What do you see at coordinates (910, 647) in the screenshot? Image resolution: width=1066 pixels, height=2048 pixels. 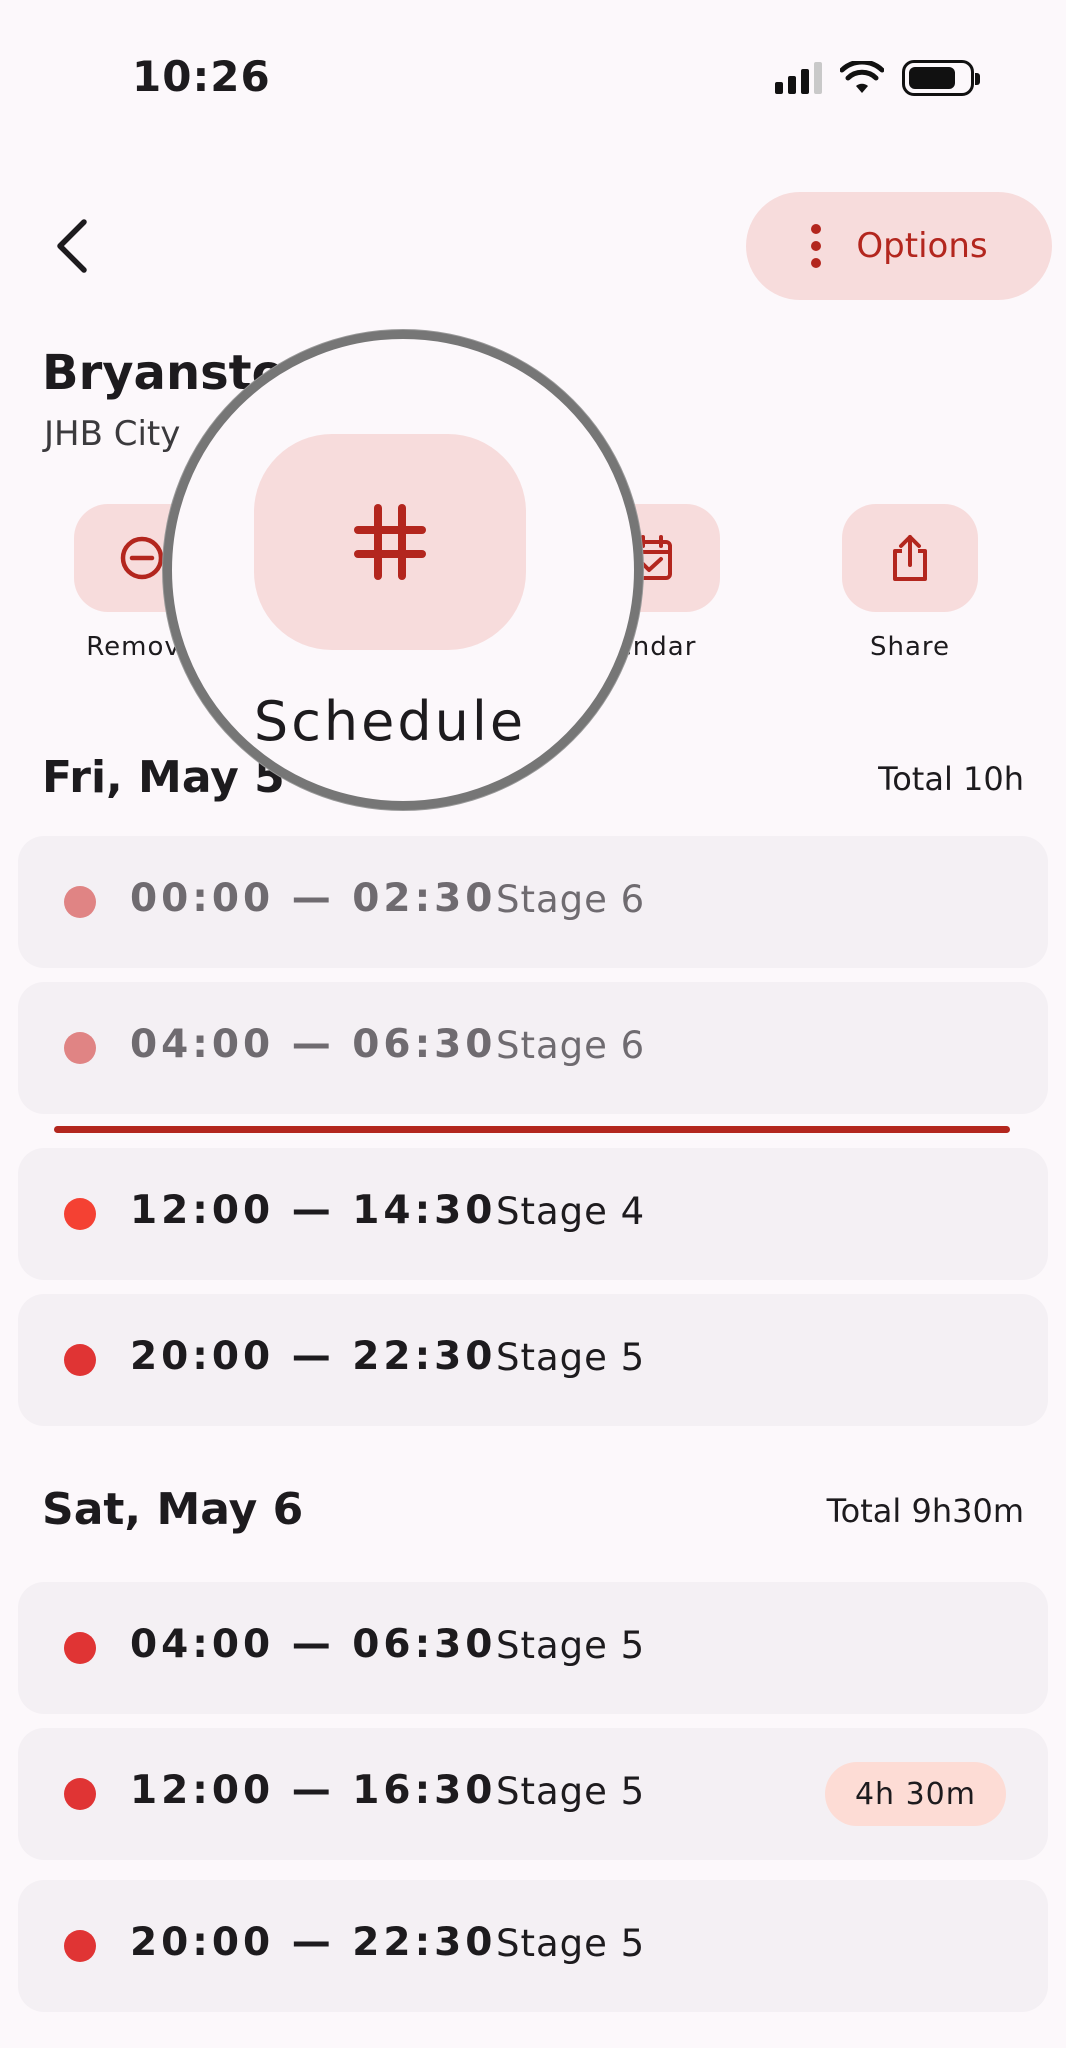 I see `share-label: Share` at bounding box center [910, 647].